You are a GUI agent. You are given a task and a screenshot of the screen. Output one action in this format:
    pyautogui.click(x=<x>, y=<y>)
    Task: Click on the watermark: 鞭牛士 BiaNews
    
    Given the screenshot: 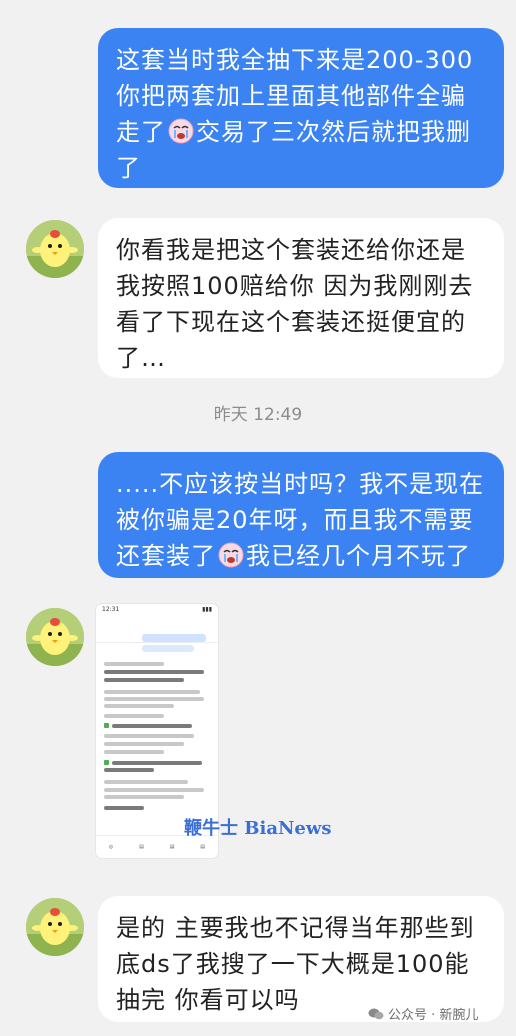 What is the action you would take?
    pyautogui.click(x=258, y=828)
    